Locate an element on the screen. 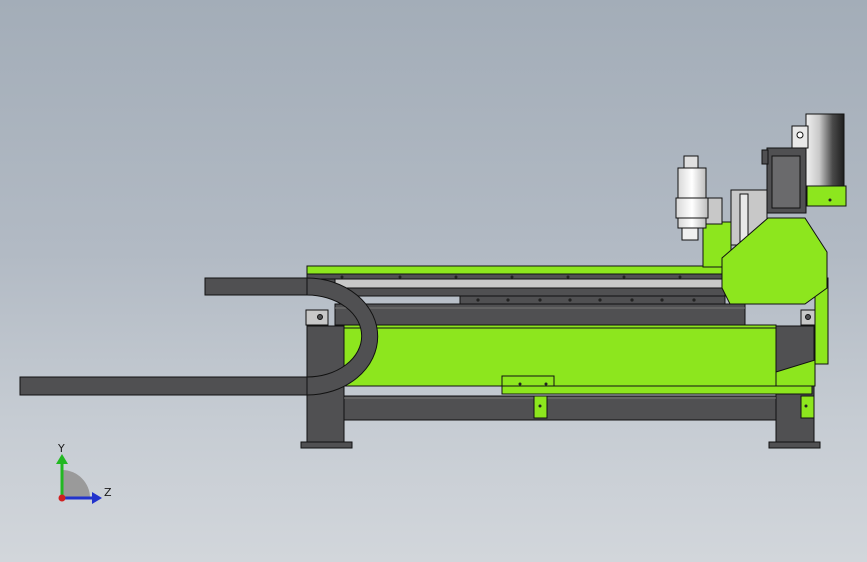 The width and height of the screenshot is (867, 562). axis-triad is located at coordinates (79, 479).